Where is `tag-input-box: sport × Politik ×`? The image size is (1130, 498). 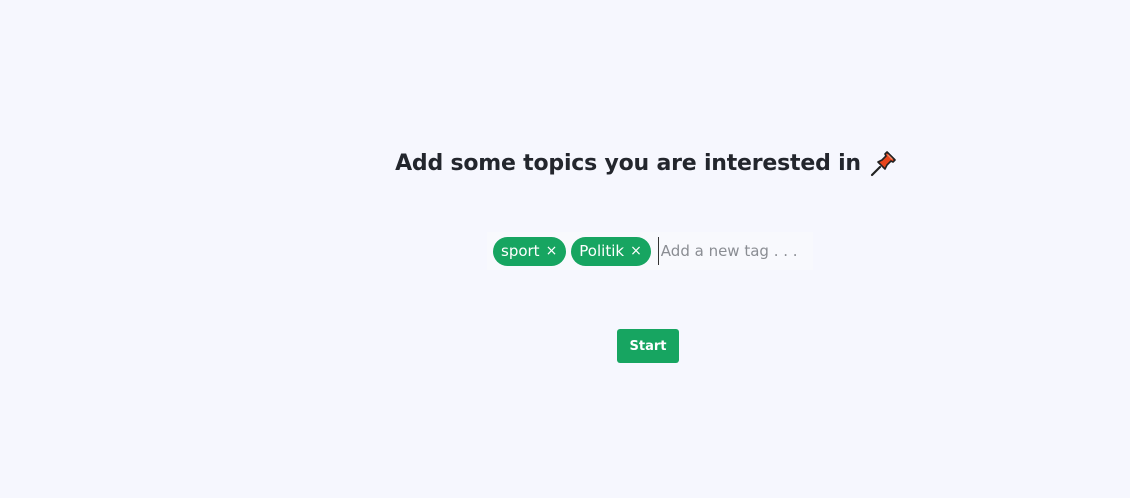
tag-input-box: sport × Politik × is located at coordinates (650, 251).